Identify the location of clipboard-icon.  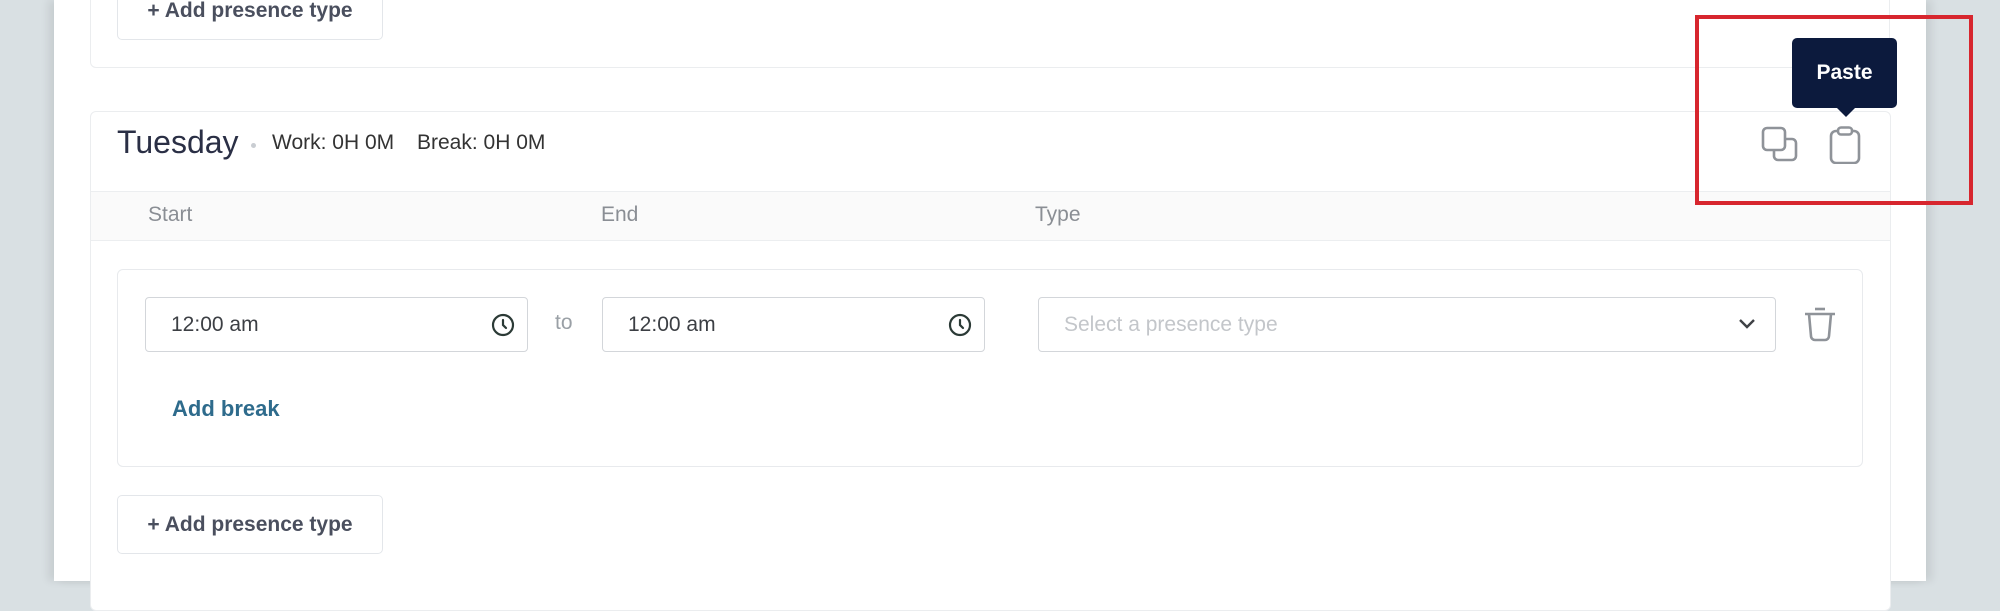
(1845, 145).